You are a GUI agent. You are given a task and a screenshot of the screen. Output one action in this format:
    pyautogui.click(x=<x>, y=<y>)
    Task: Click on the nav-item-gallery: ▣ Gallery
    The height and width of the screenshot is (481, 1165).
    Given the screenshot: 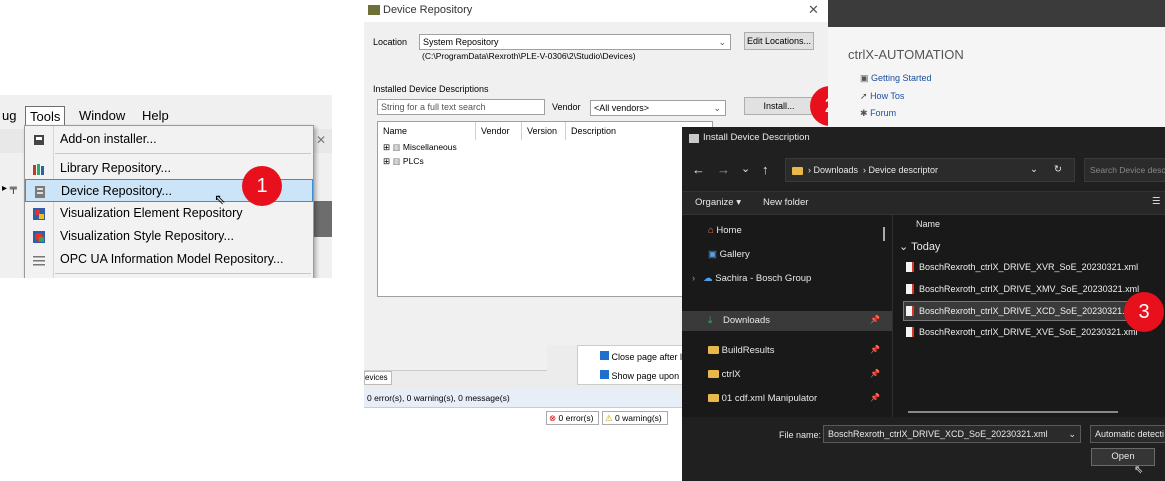 What is the action you would take?
    pyautogui.click(x=729, y=254)
    